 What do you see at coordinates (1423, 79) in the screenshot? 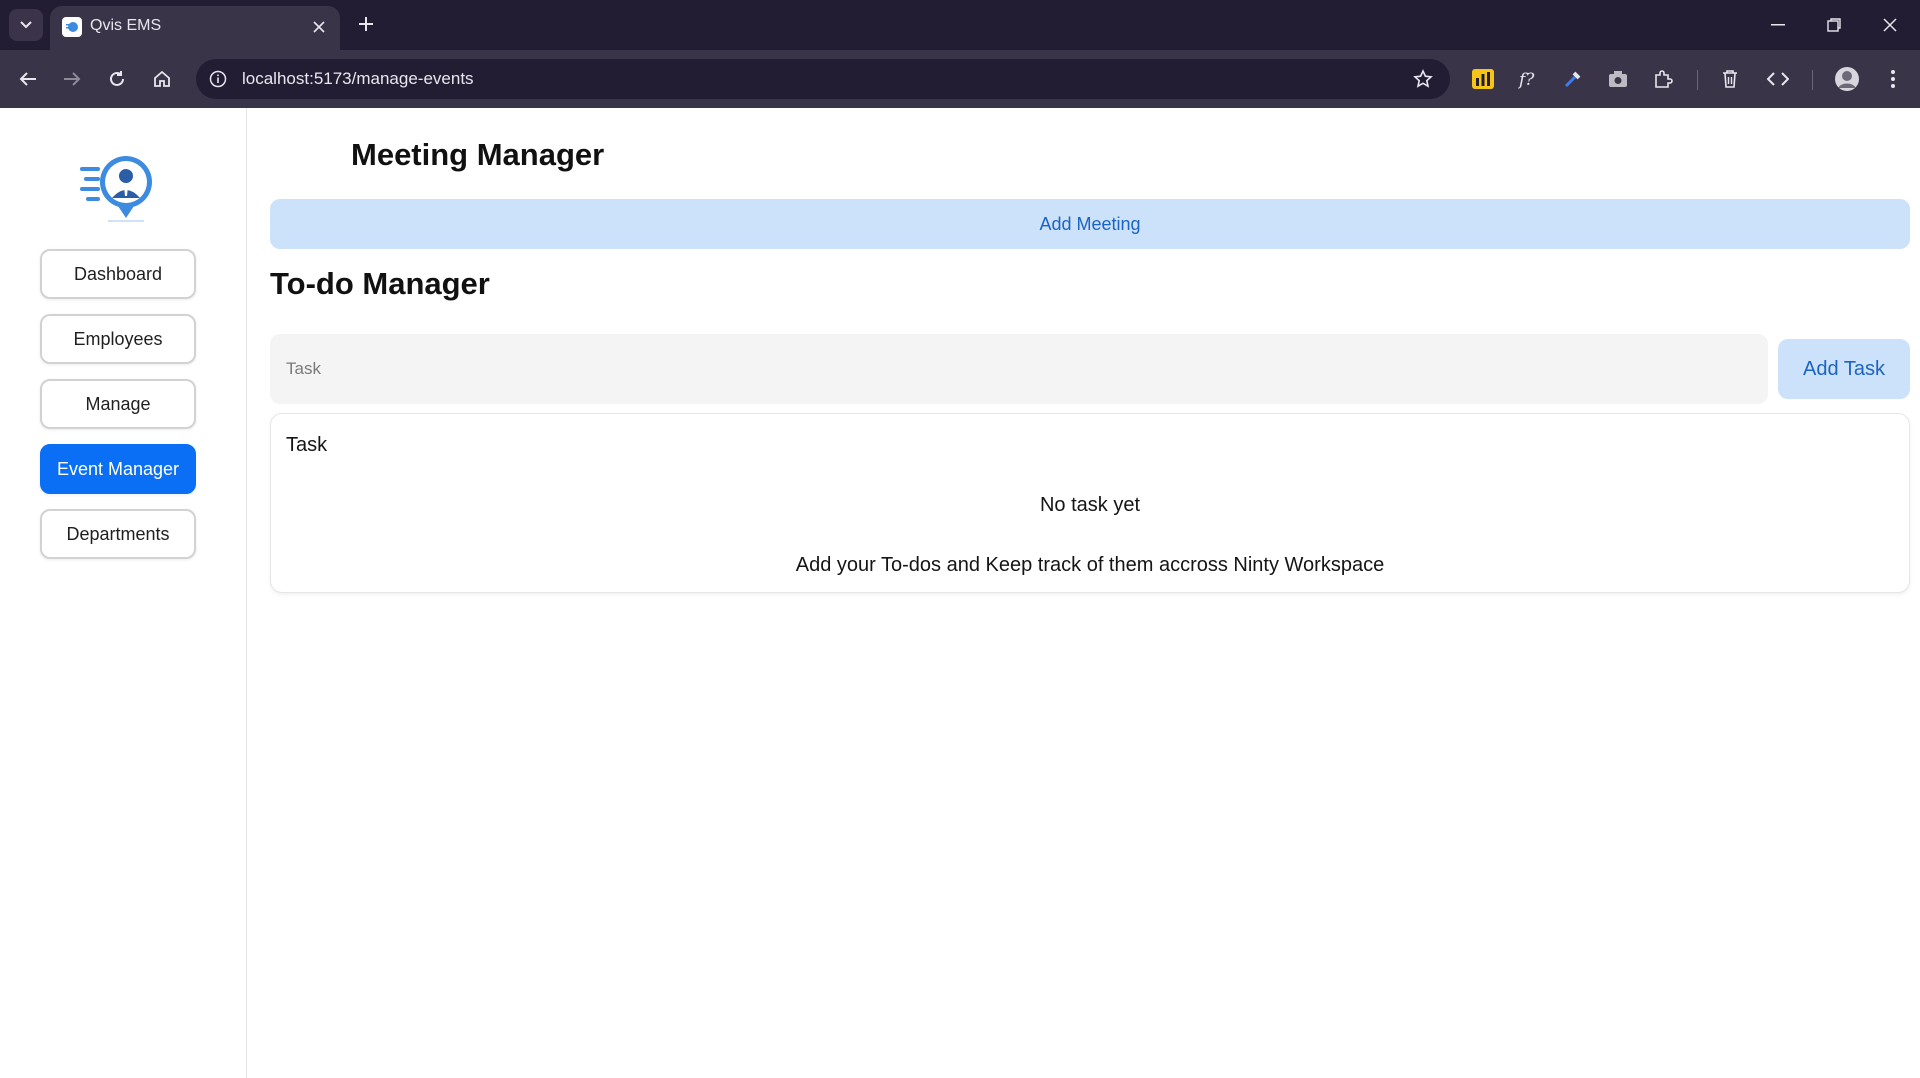
I see `bookmark-star-icon` at bounding box center [1423, 79].